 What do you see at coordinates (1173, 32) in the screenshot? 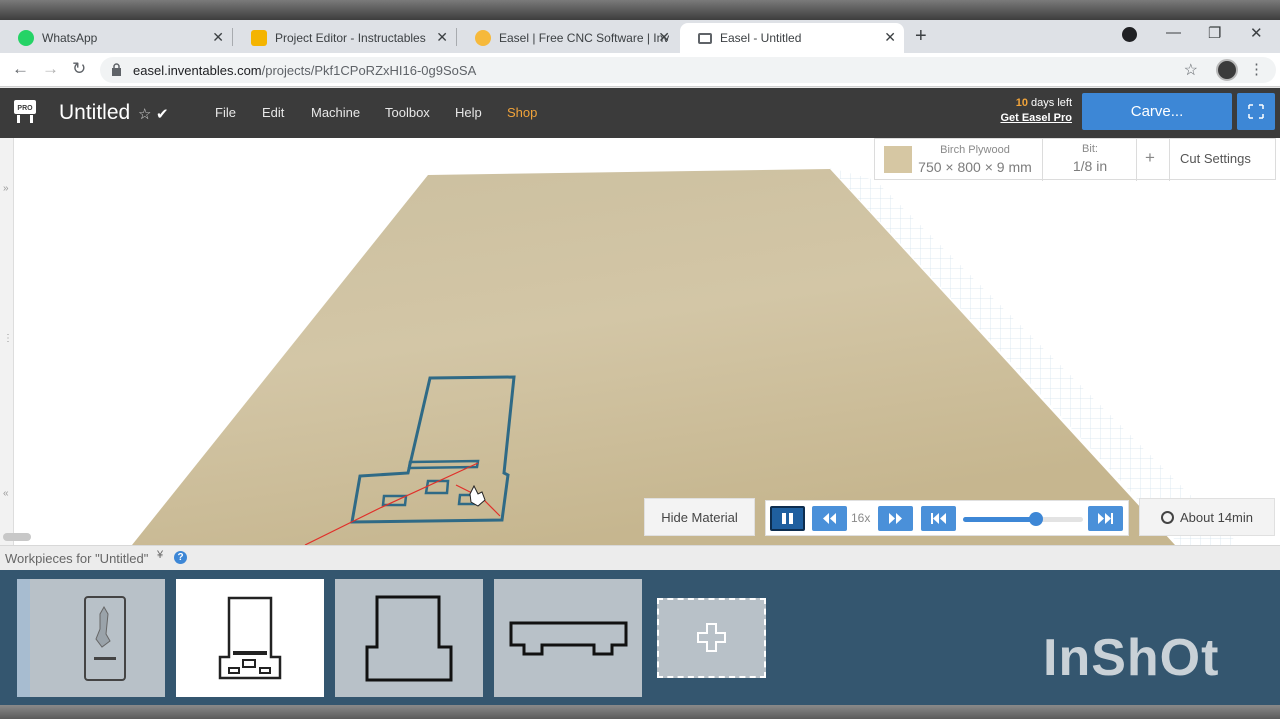
I see `minimize-button: —` at bounding box center [1173, 32].